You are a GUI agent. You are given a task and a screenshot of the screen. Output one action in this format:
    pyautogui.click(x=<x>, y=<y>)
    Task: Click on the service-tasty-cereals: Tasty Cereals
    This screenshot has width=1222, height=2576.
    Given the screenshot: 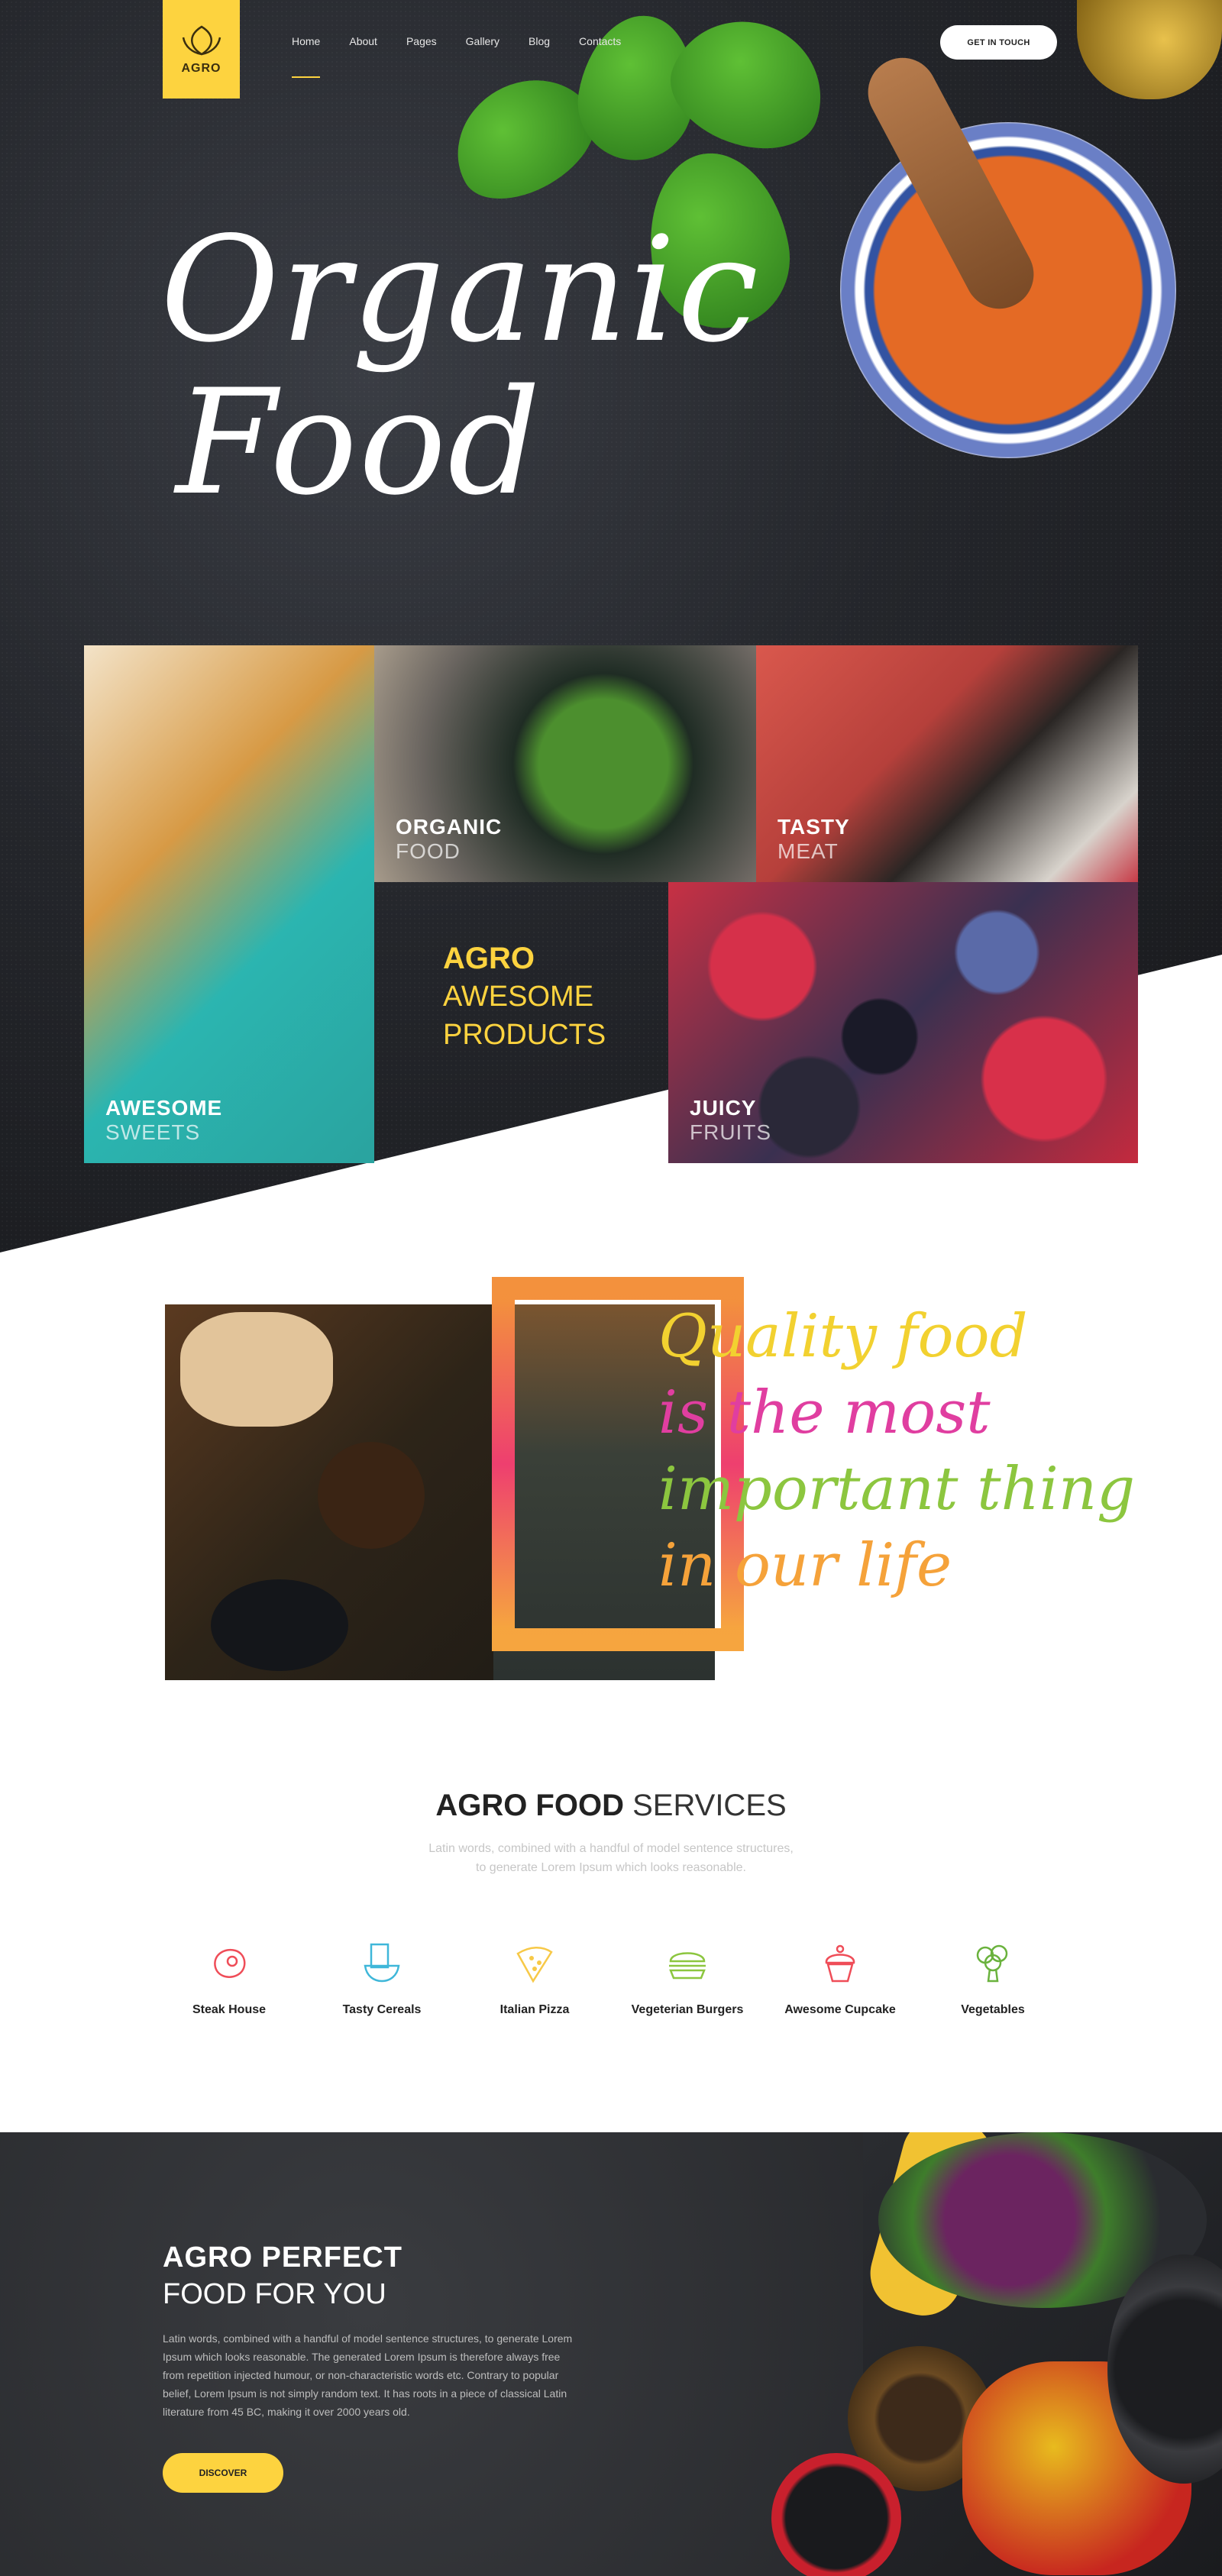 What is the action you would take?
    pyautogui.click(x=382, y=1978)
    